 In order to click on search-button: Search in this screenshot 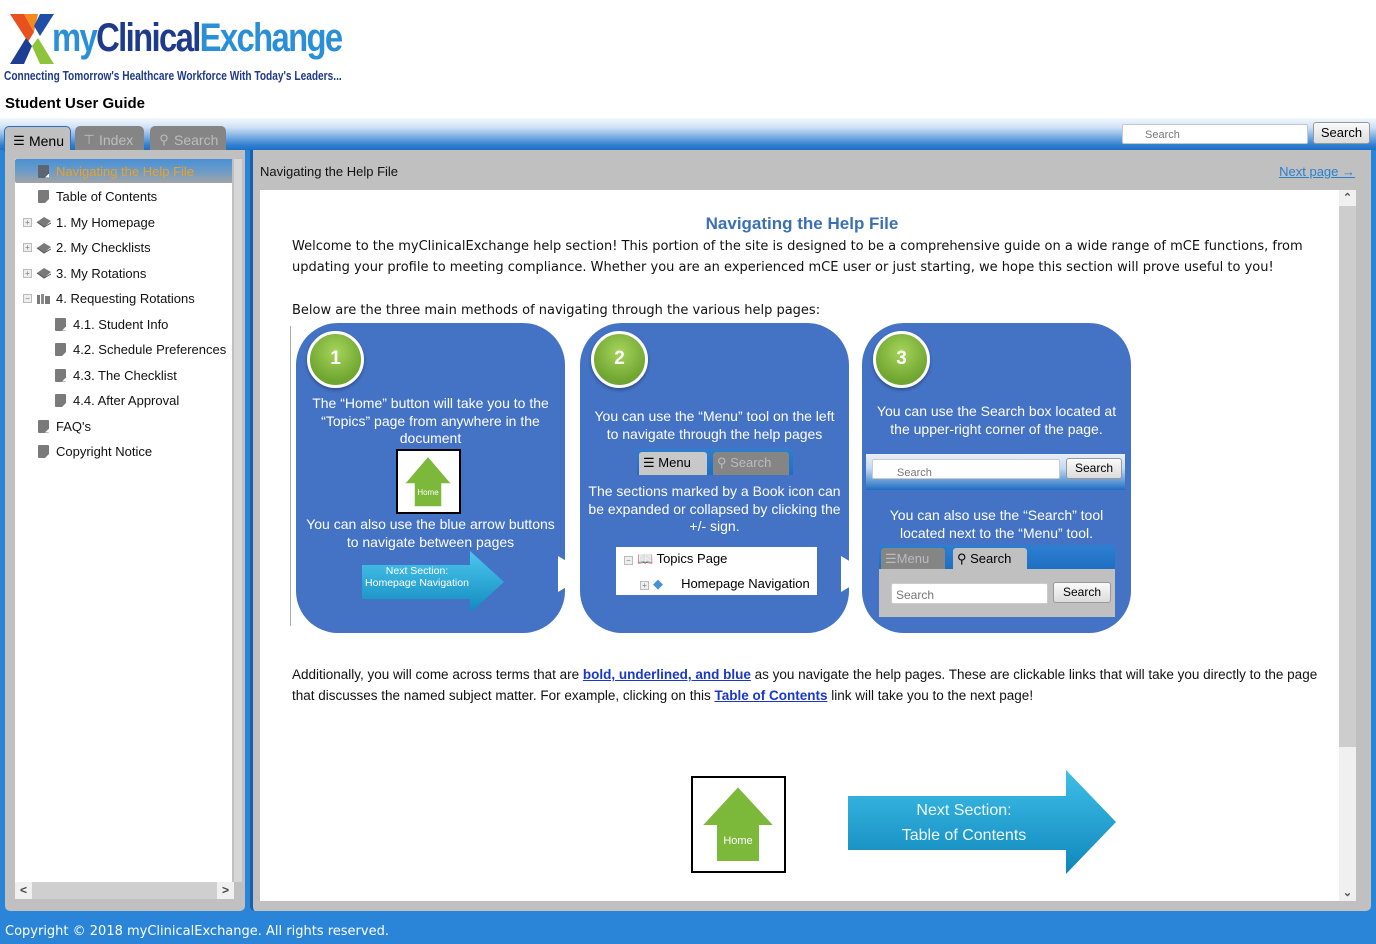, I will do `click(1341, 133)`.